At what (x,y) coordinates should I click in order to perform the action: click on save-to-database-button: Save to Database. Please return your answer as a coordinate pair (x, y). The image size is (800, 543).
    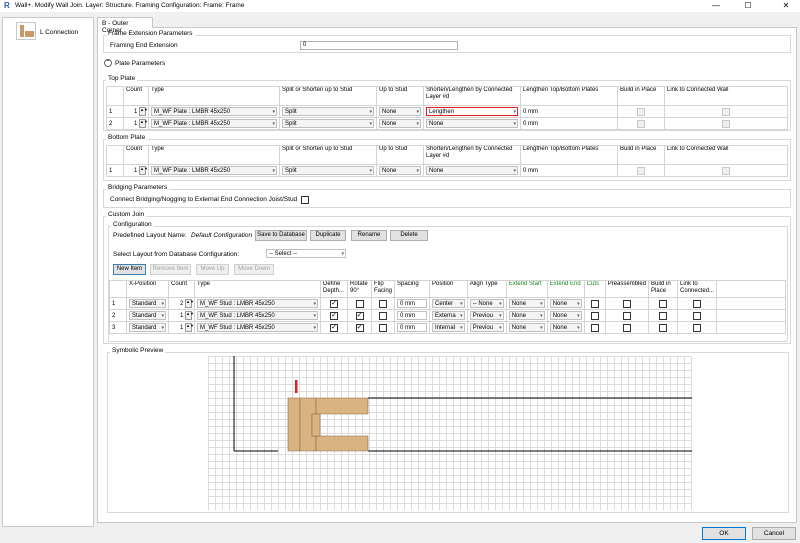
    Looking at the image, I should click on (281, 235).